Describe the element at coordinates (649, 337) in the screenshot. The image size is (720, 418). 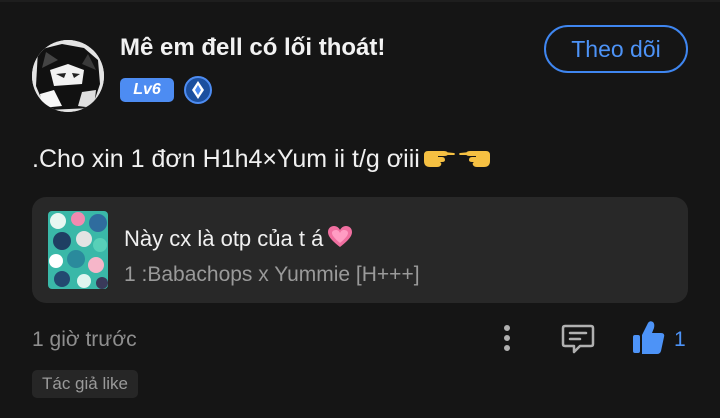
I see `thumbs-up-icon` at that location.